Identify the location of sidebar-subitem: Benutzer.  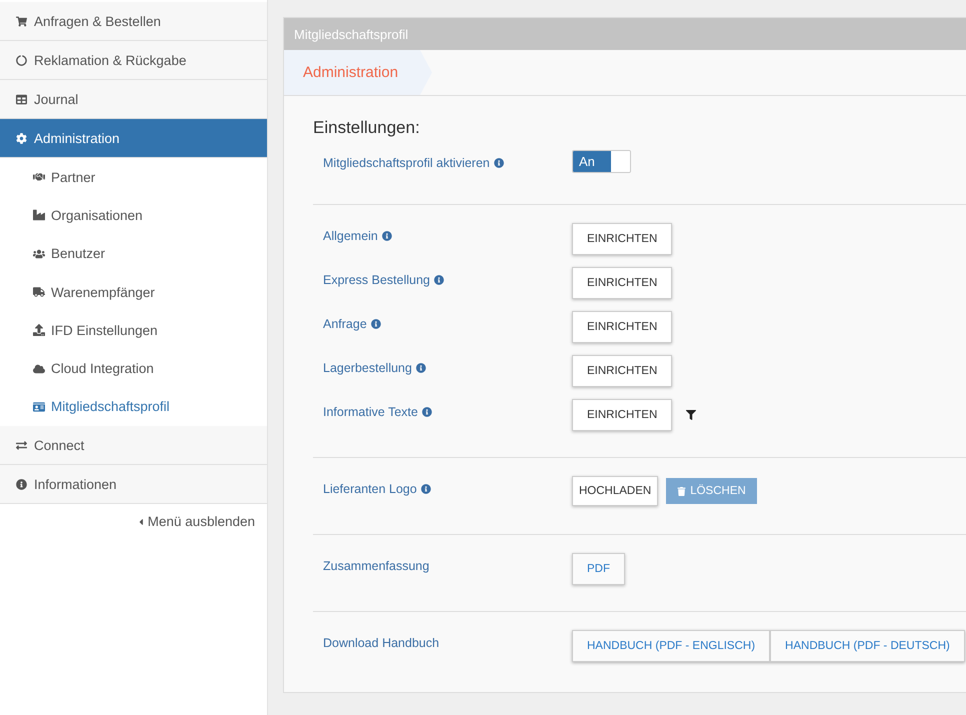
(133, 253).